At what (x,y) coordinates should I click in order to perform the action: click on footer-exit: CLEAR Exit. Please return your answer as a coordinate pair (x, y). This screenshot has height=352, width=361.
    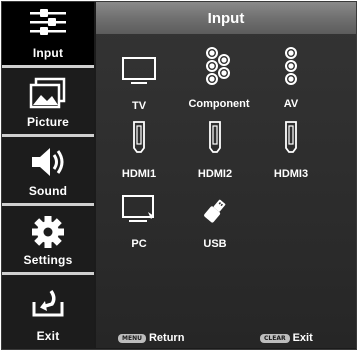
    Looking at the image, I should click on (286, 338).